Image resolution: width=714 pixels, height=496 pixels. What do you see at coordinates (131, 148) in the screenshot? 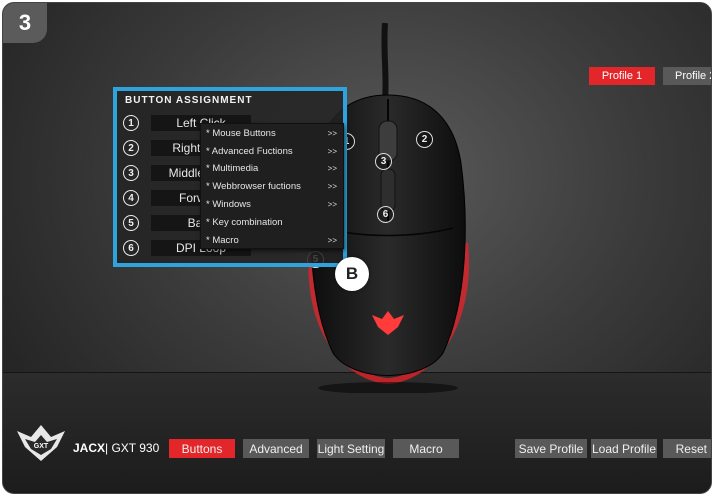
I see `slot-number-2: 2` at bounding box center [131, 148].